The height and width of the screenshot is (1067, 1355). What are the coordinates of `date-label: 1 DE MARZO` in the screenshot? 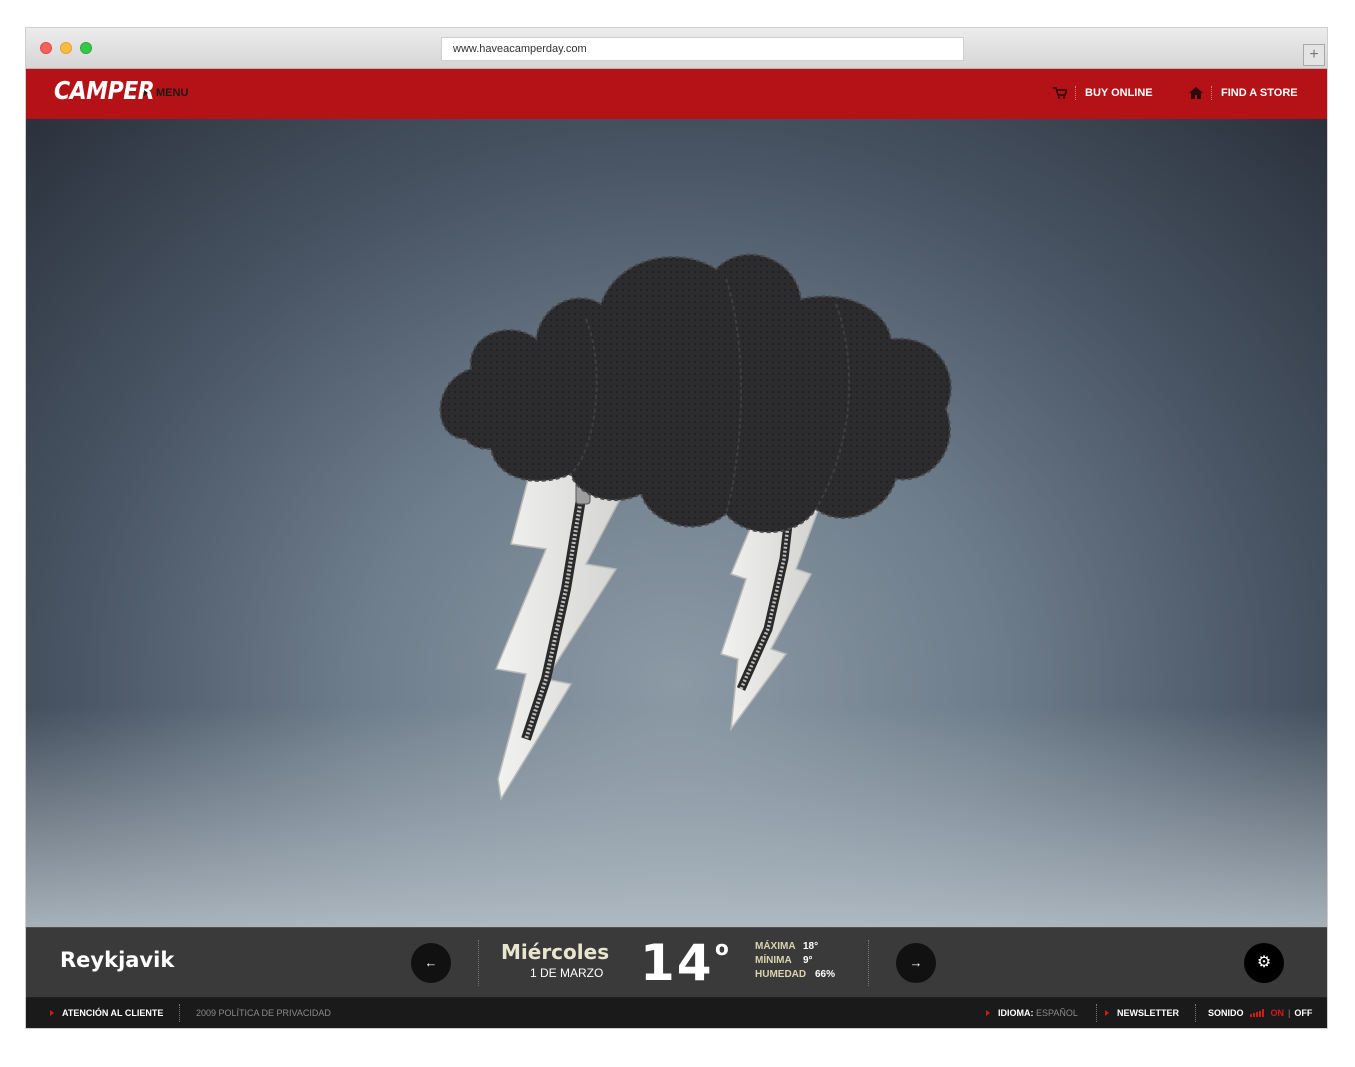 It's located at (567, 973).